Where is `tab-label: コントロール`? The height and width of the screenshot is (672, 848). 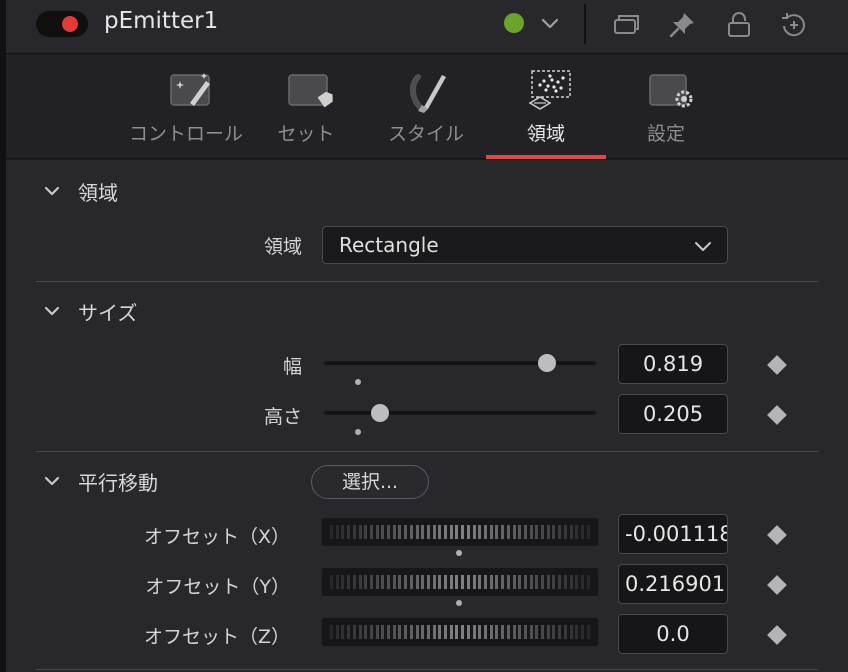
tab-label: コントロール is located at coordinates (185, 134).